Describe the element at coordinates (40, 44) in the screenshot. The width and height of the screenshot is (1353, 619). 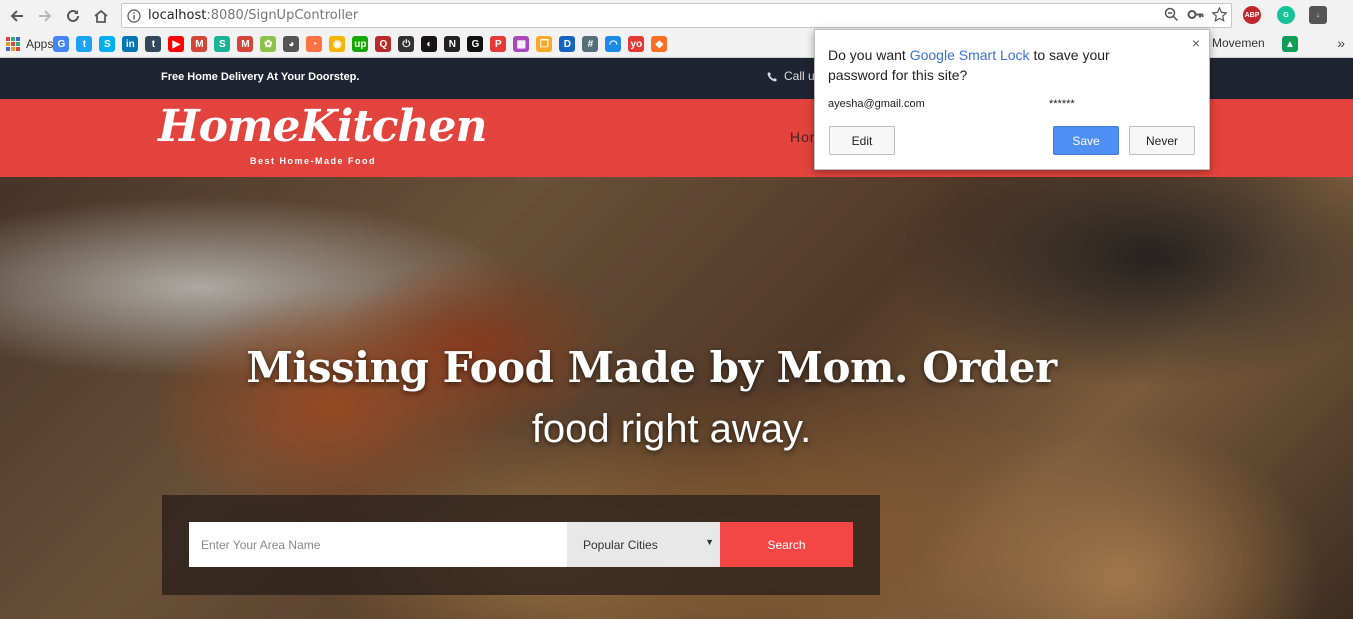
I see `bookmark-apps-label: Apps` at that location.